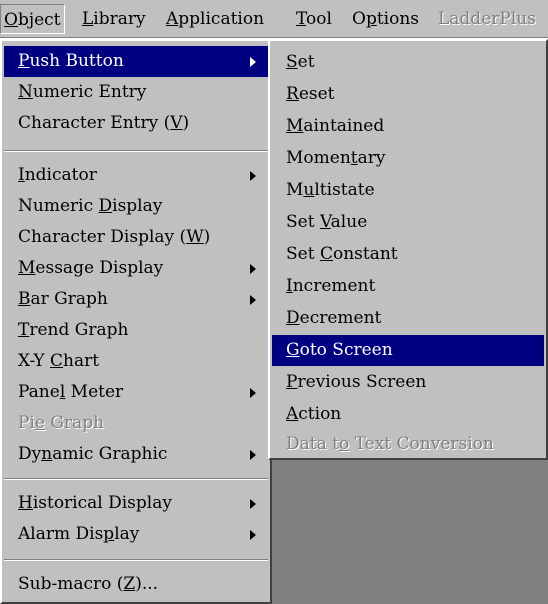  Describe the element at coordinates (136, 454) in the screenshot. I see `object-item-dynamic-graphic: Dynamic Graphic` at that location.